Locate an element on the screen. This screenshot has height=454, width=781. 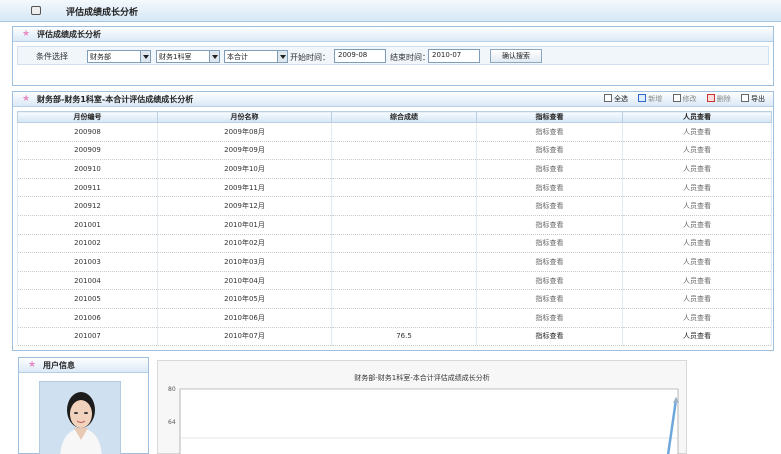
window-titlebar: 评估成绩成长分析 is located at coordinates (390, 11).